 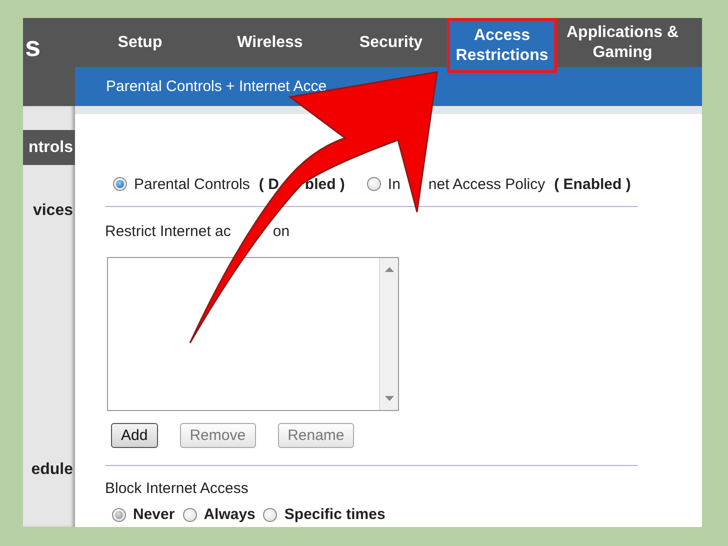 What do you see at coordinates (33, 47) in the screenshot?
I see `logo-text: s` at bounding box center [33, 47].